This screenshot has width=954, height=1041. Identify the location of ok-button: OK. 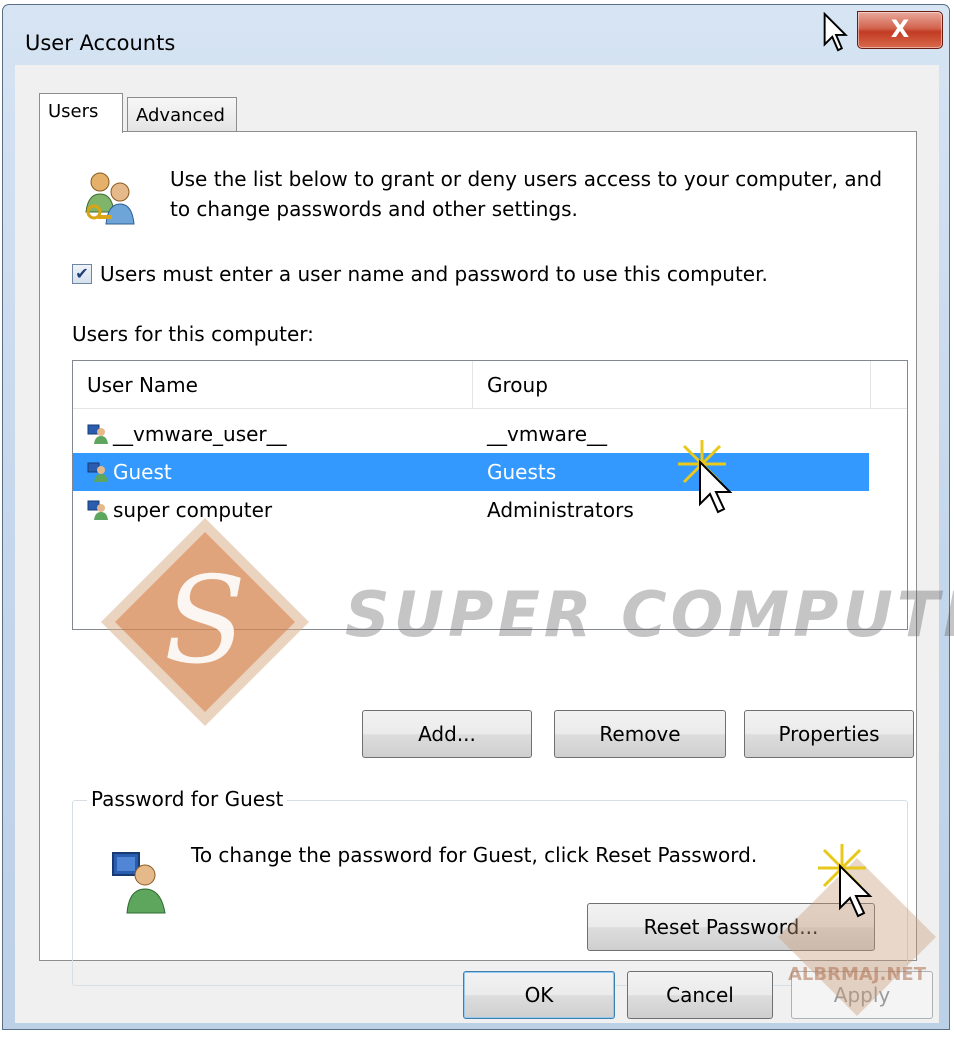
(539, 995).